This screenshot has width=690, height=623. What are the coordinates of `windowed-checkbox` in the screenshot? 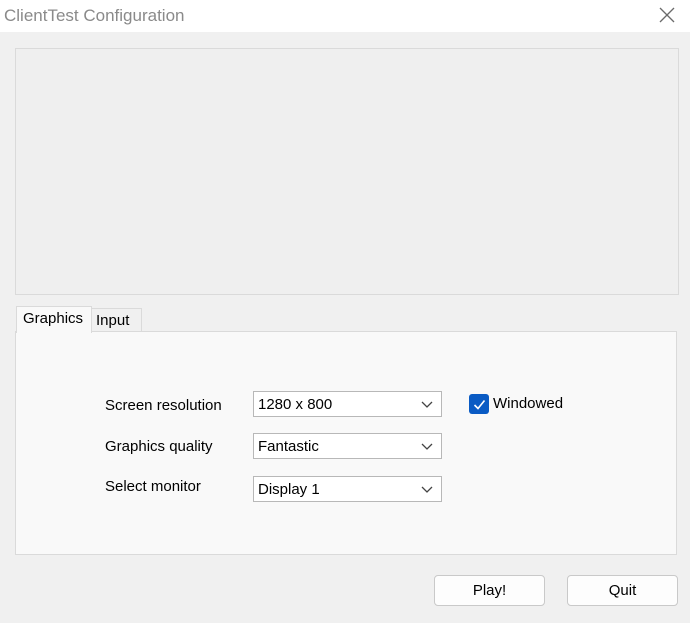 It's located at (479, 404).